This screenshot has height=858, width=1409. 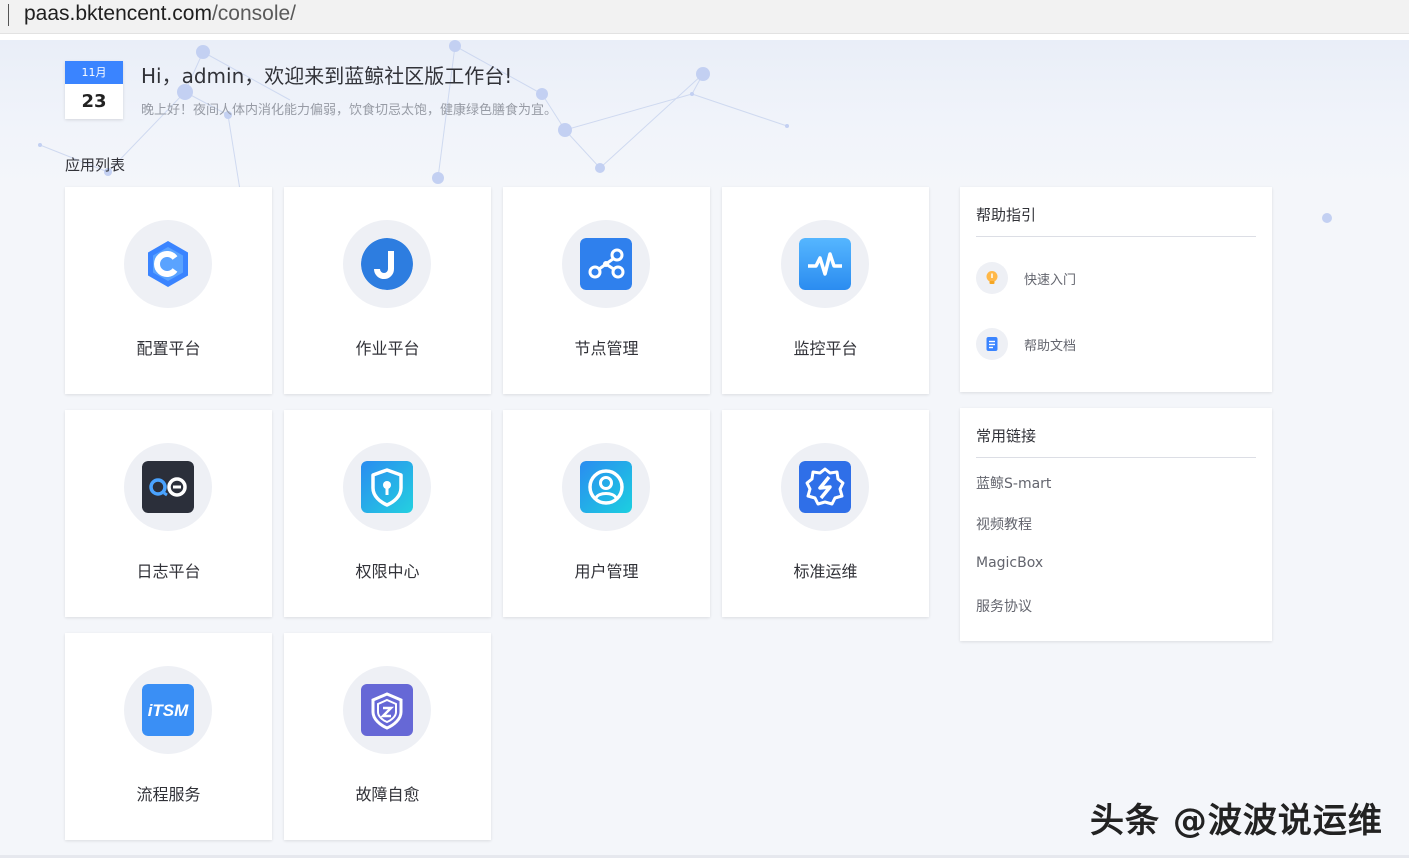 I want to click on sops-icon, so click(x=825, y=487).